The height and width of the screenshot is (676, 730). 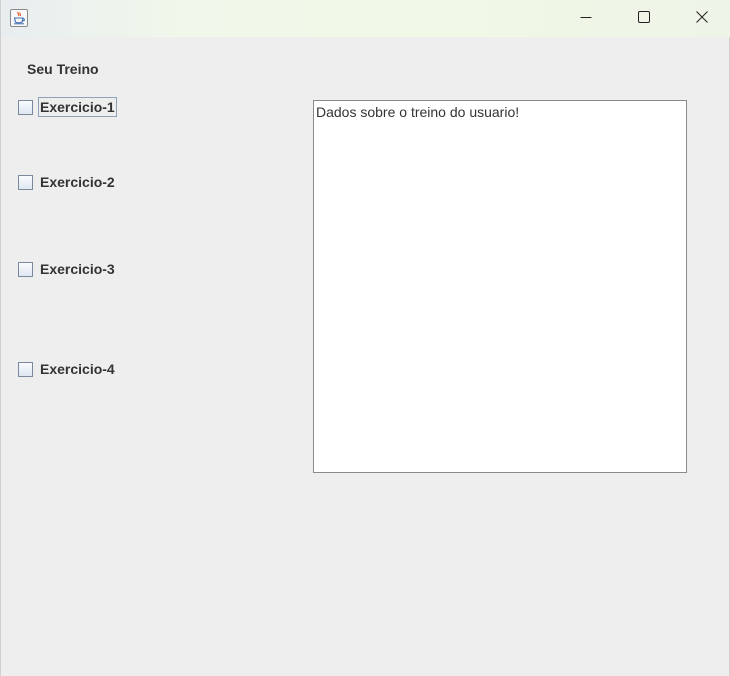 What do you see at coordinates (418, 112) in the screenshot?
I see `training-info-text: Dados sobre o treino do usuario!` at bounding box center [418, 112].